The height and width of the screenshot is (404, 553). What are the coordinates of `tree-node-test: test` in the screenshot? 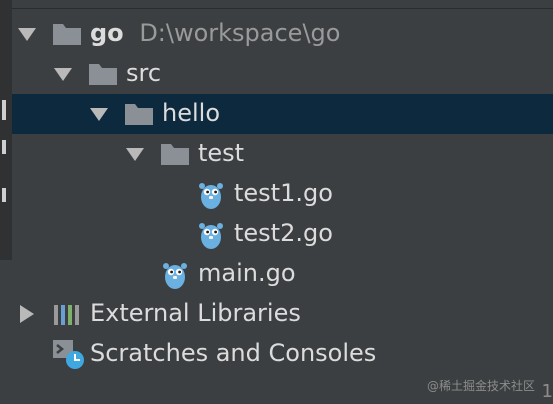 It's located at (282, 154).